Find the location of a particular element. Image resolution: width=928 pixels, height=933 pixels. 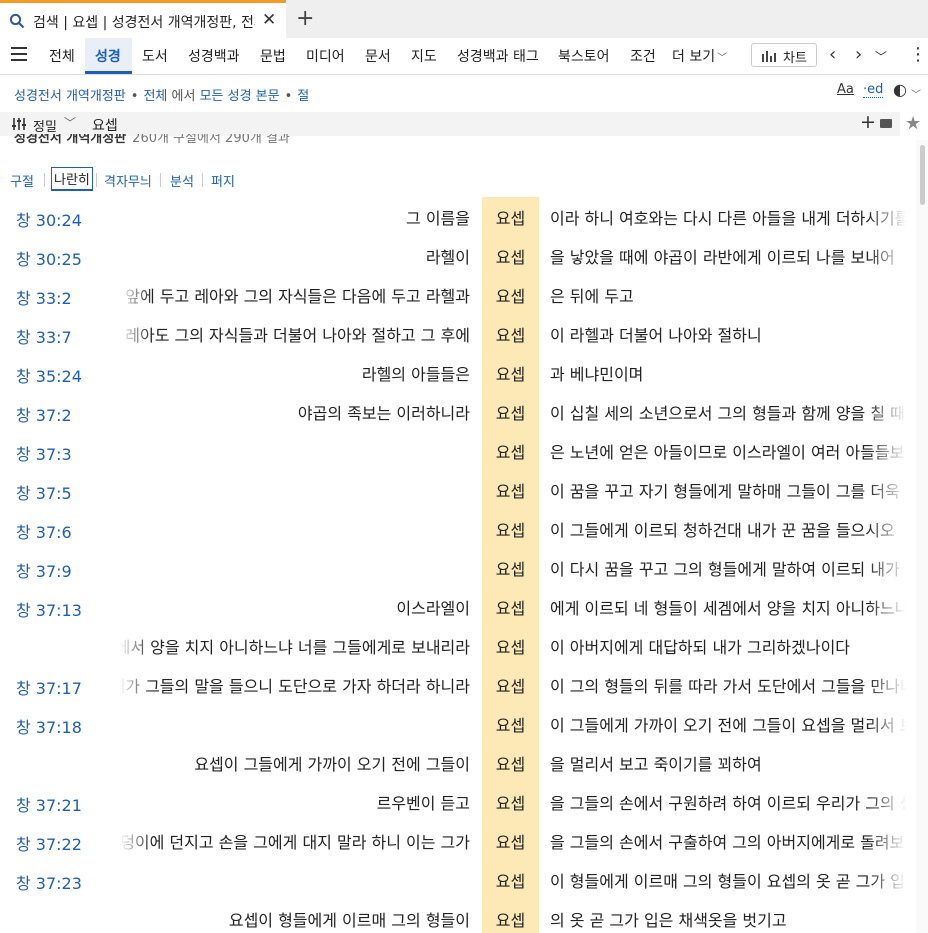

chevron-right-icon: › is located at coordinates (858, 54).